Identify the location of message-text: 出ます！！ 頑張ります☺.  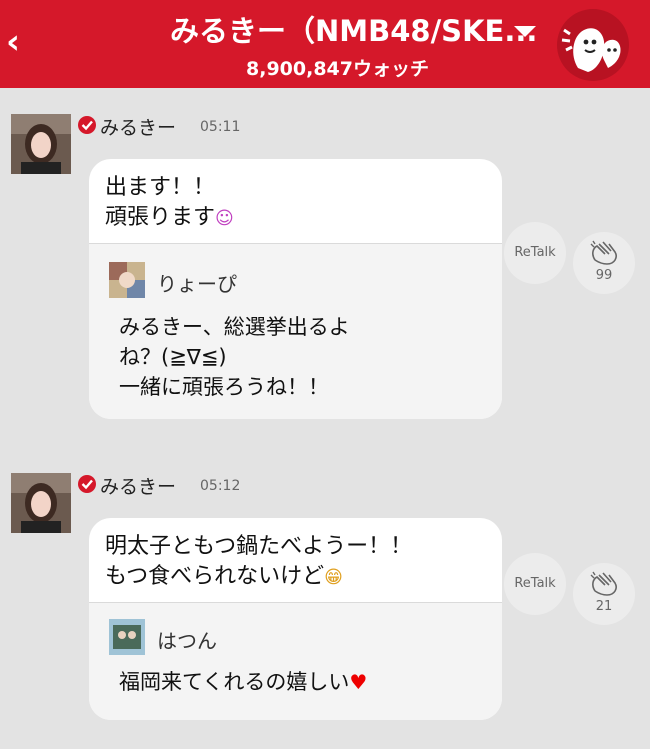
(169, 202).